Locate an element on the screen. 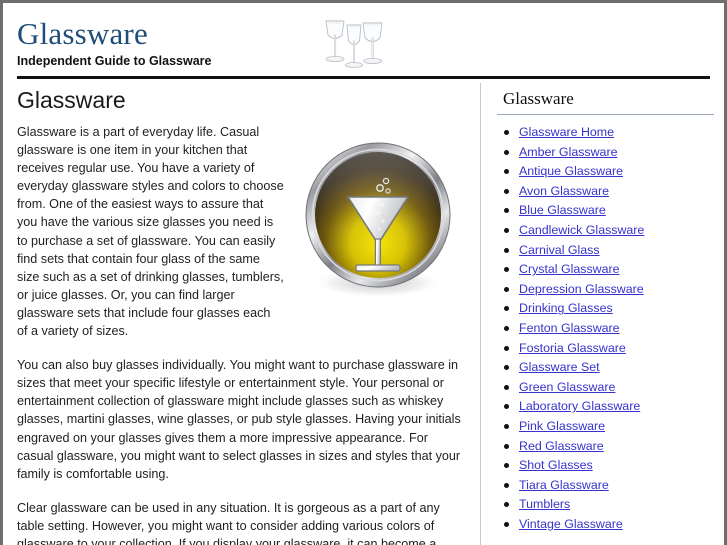  list-item: Green Glassware is located at coordinates (605, 387).